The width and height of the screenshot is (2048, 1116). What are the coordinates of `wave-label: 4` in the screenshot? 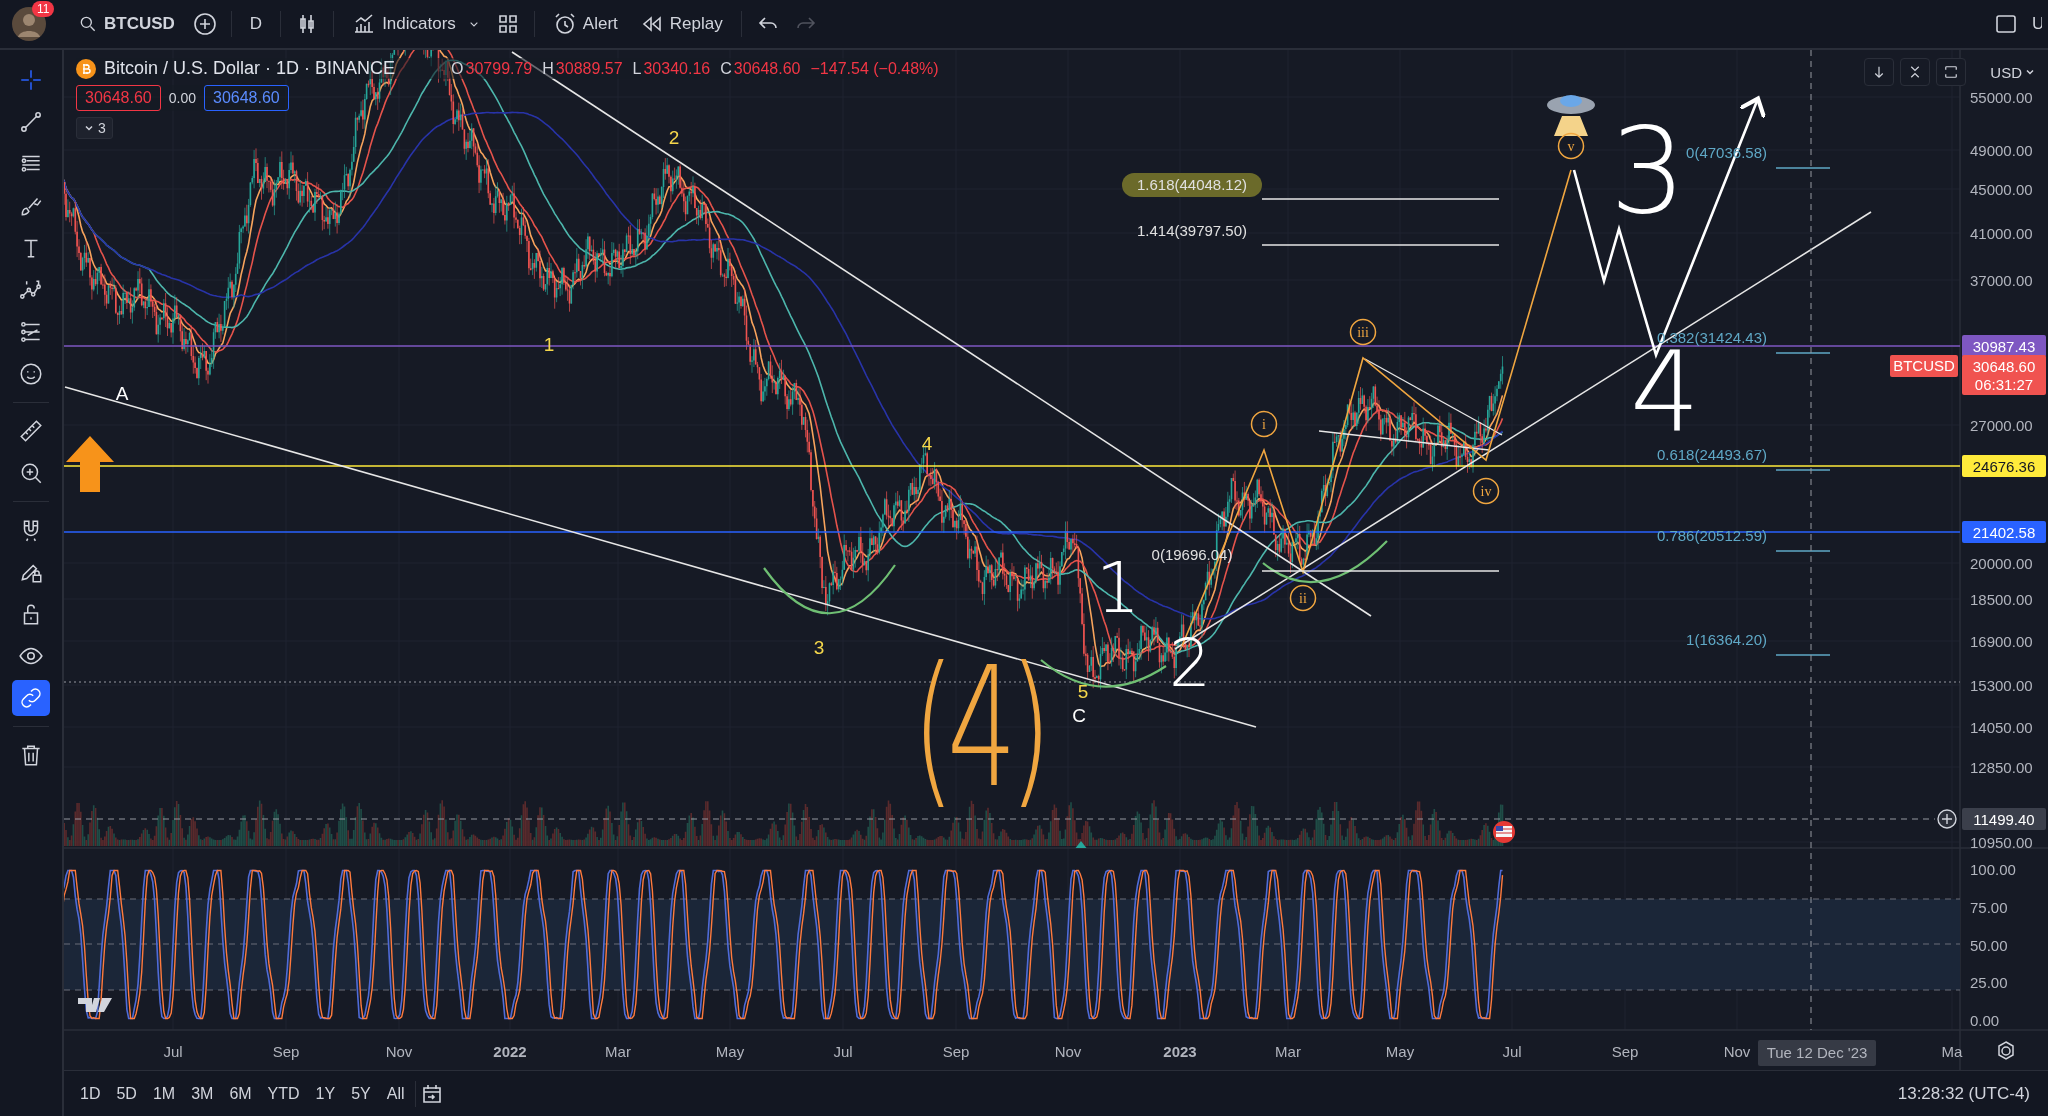 It's located at (927, 443).